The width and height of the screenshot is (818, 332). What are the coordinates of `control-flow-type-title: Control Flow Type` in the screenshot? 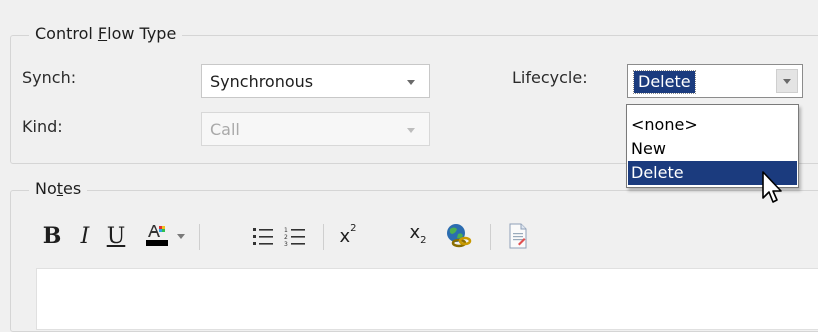 It's located at (106, 34).